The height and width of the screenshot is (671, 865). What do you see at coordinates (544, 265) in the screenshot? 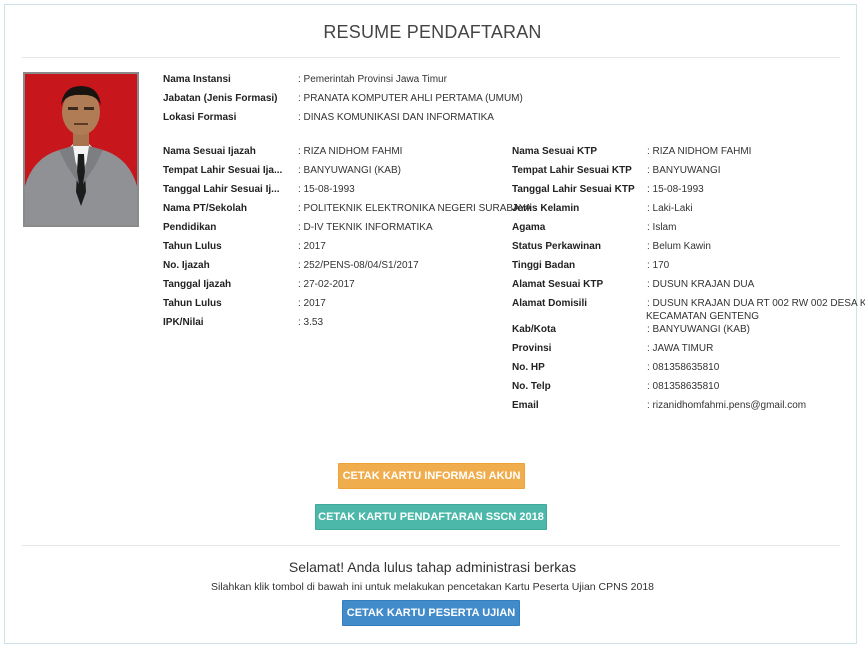
I see `ktp-row-label: Tinggi Badan` at bounding box center [544, 265].